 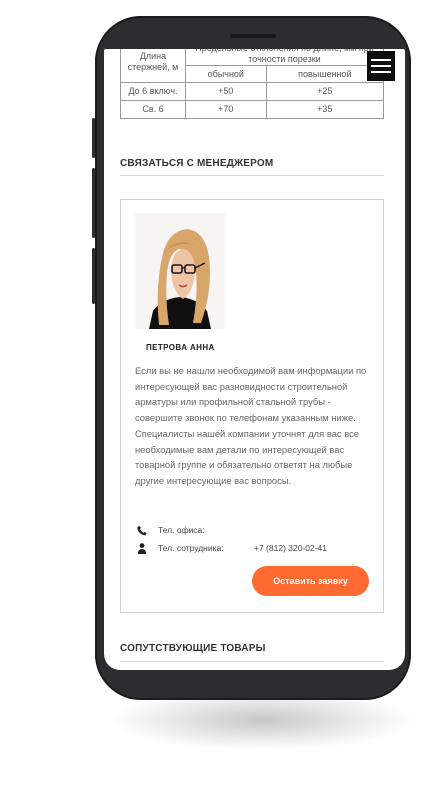 I want to click on submit-request-button: Оставить заявку, so click(x=310, y=581).